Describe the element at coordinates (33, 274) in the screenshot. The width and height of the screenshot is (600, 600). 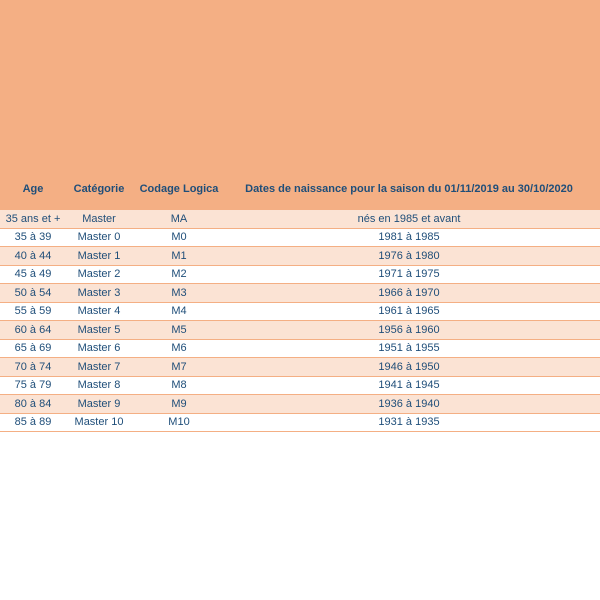
I see `cell-age: 45 à 49` at that location.